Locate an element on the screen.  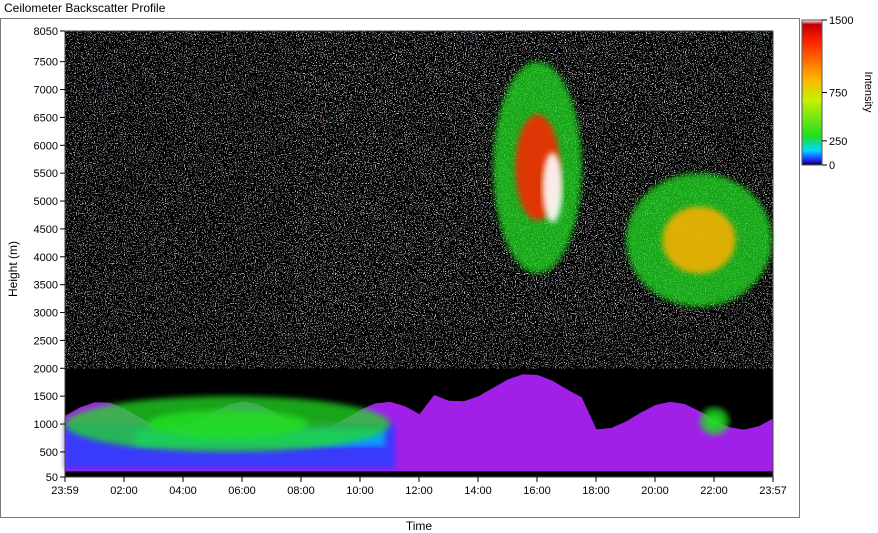
y-tick-label: 8050 is located at coordinates (46, 32).